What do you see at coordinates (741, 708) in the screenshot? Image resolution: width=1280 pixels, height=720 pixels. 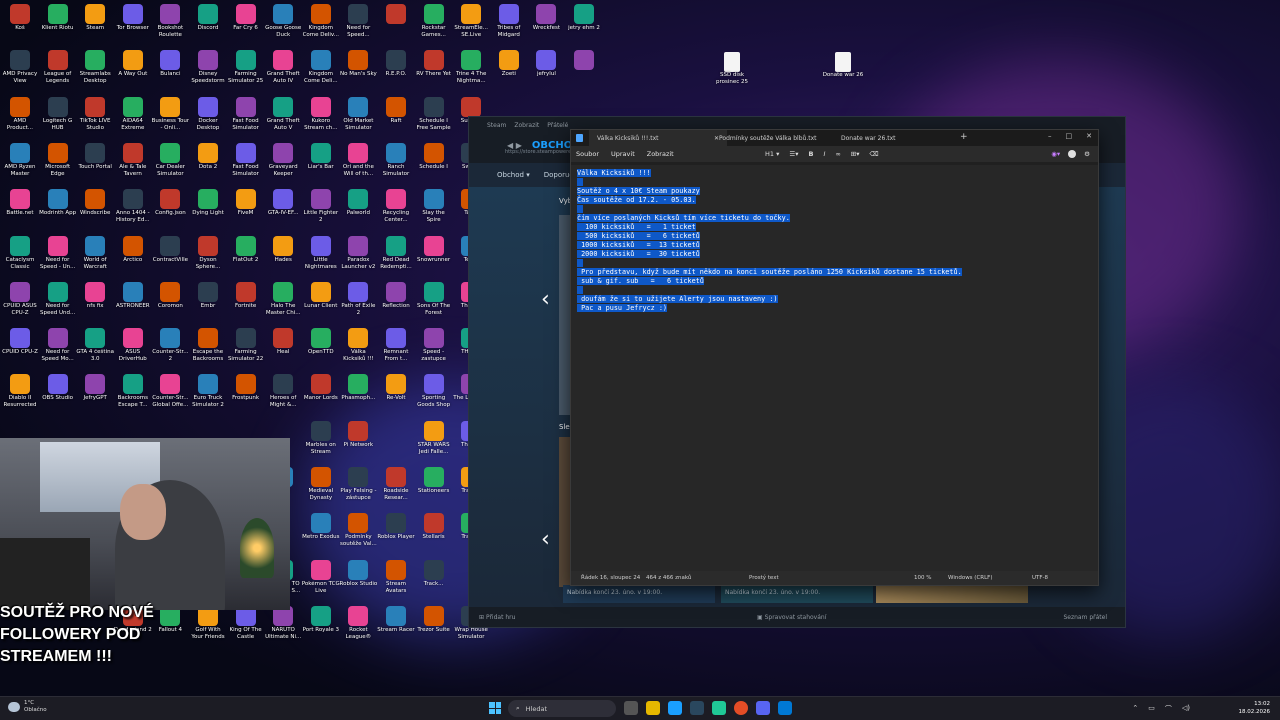 I see `chrome-icon` at bounding box center [741, 708].